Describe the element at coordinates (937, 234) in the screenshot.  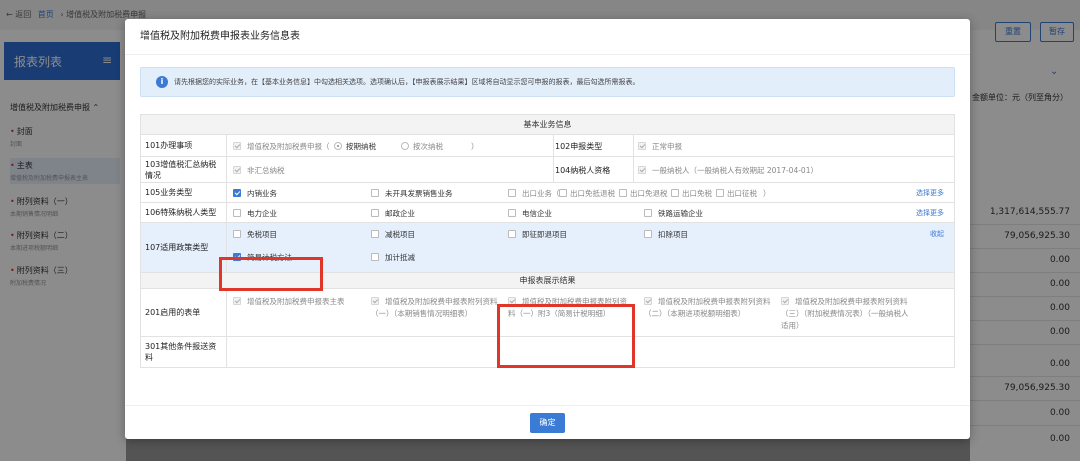
I see `collapse-link: 收起` at that location.